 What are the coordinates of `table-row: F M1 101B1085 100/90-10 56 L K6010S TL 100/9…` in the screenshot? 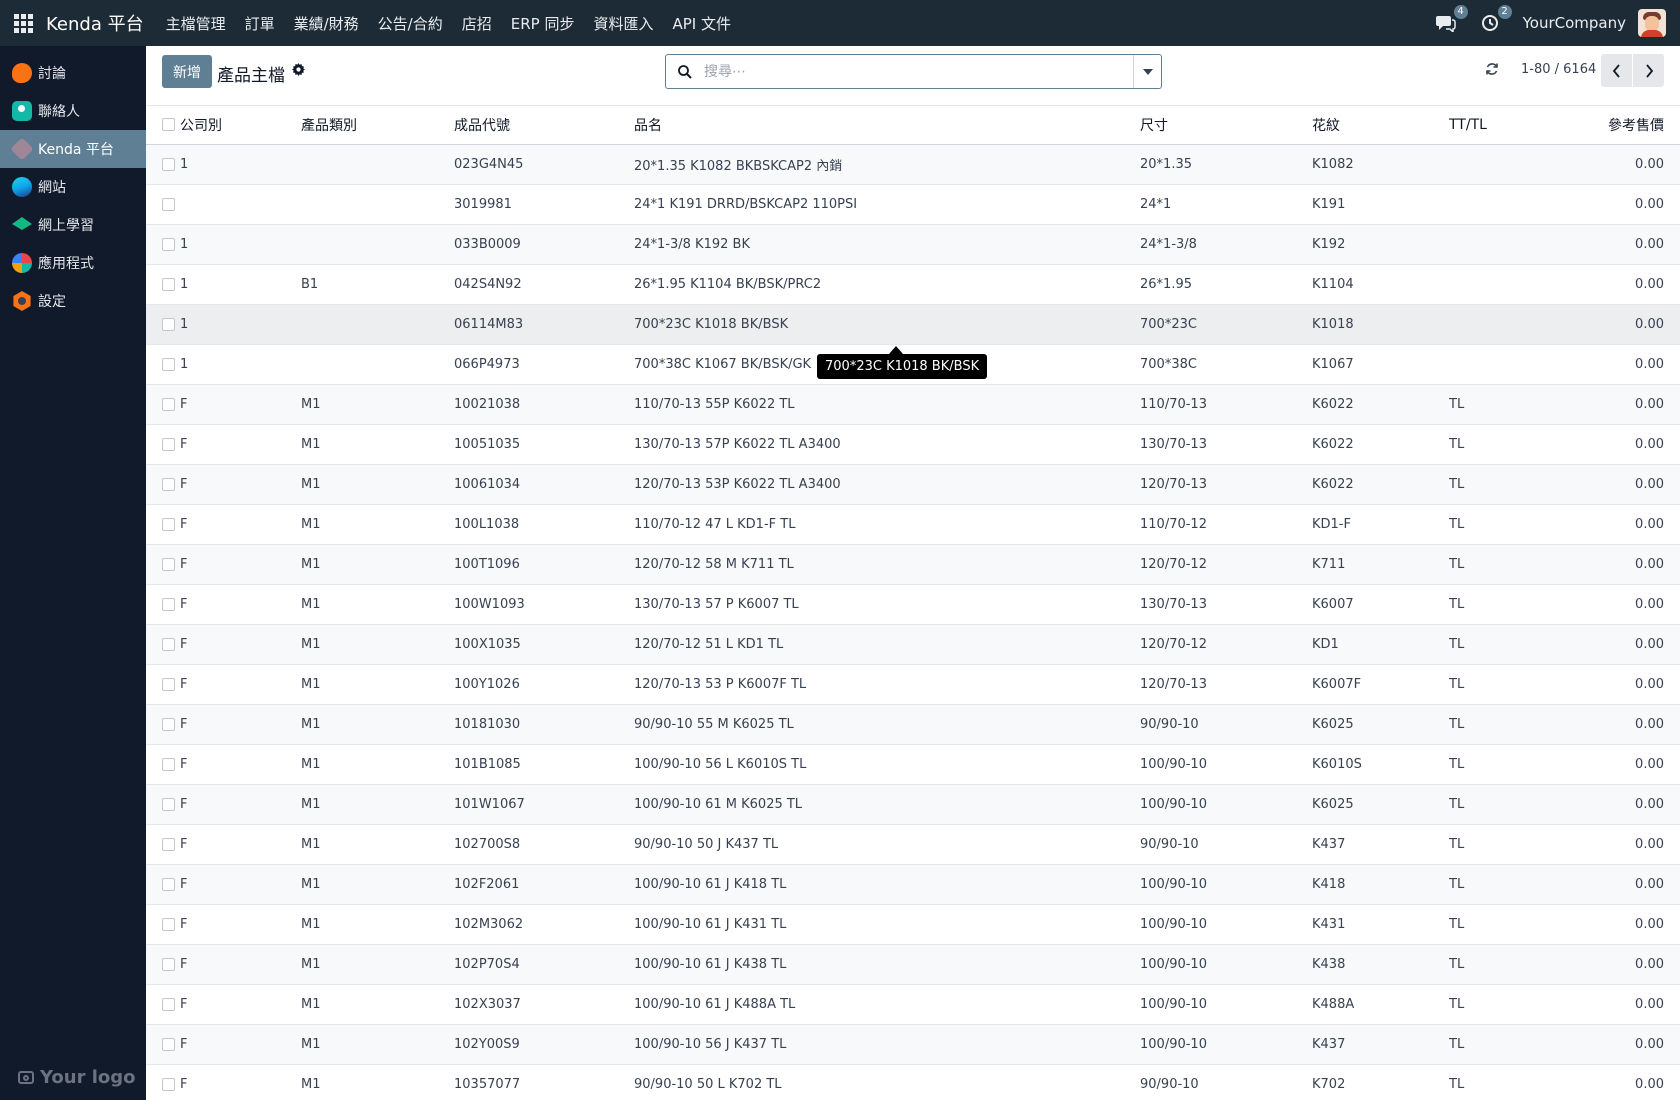 It's located at (913, 764).